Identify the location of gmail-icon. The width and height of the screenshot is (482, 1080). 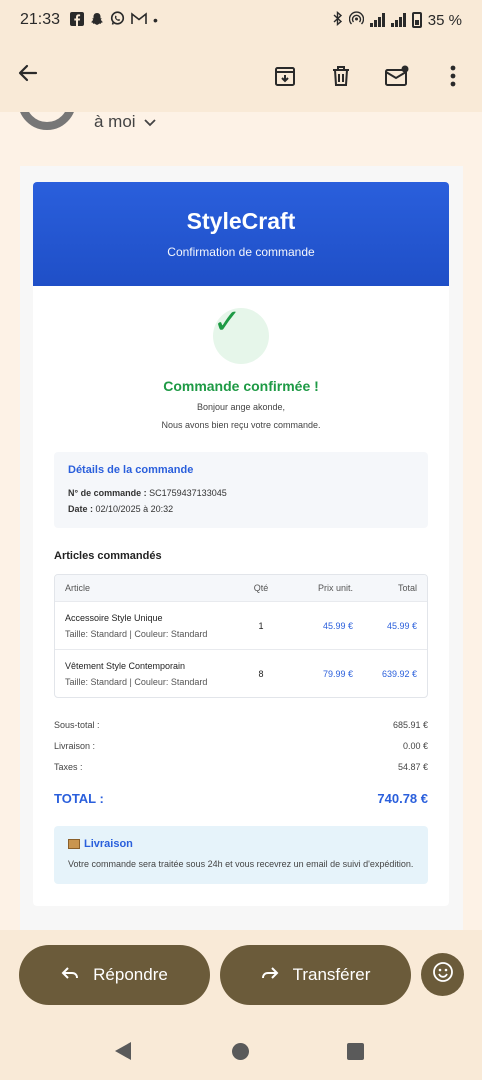
(139, 20).